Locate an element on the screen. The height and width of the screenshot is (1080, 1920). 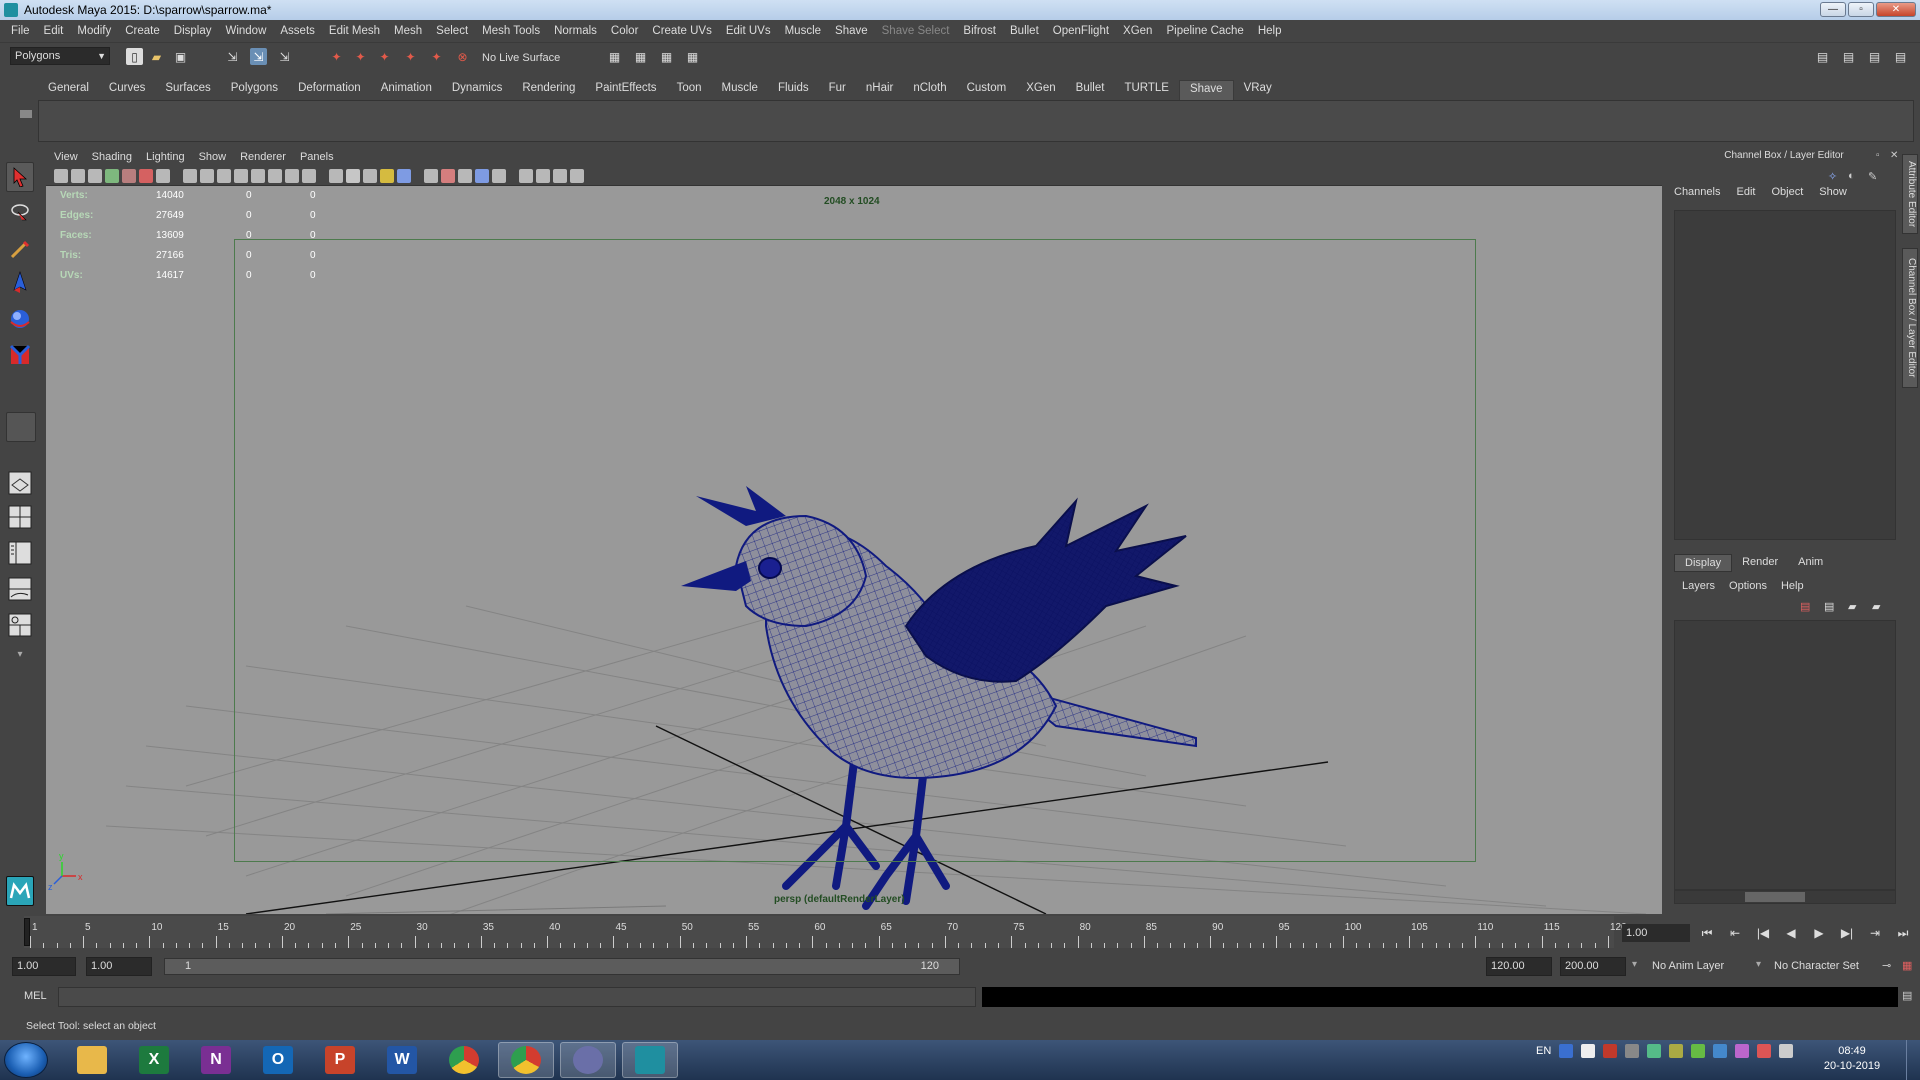
float-panel-icon: ▫ is located at coordinates (1878, 155).